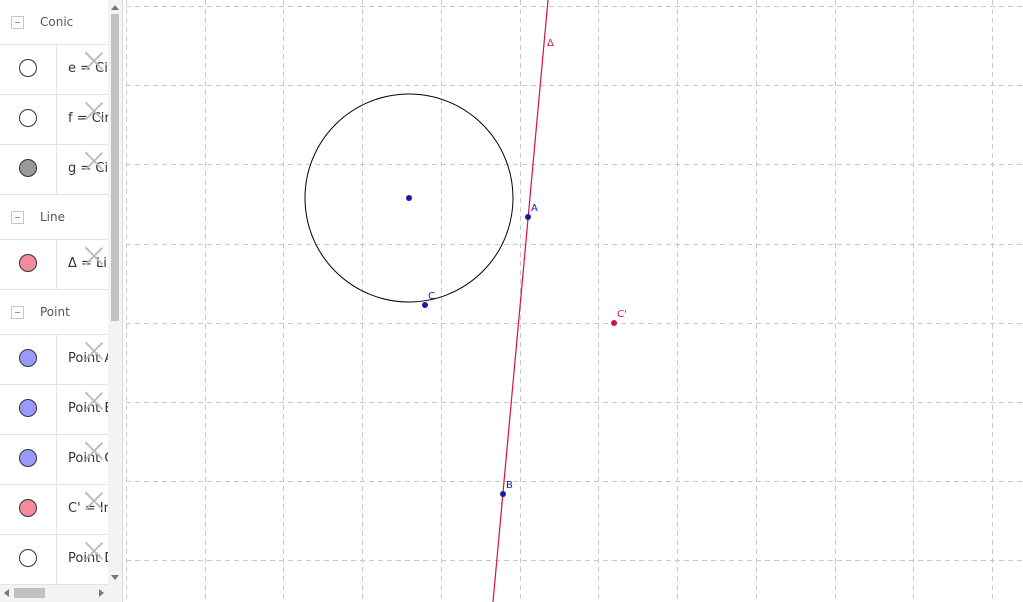 The image size is (1023, 602). Describe the element at coordinates (509, 485) in the screenshot. I see `label-b: B` at that location.